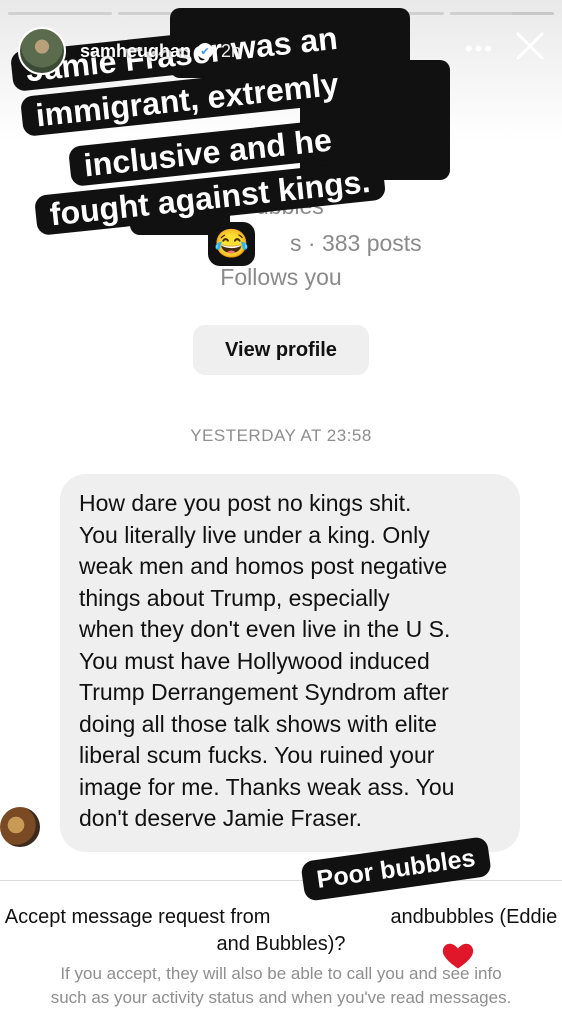 The height and width of the screenshot is (1010, 562). I want to click on sender-avatar, so click(20, 827).